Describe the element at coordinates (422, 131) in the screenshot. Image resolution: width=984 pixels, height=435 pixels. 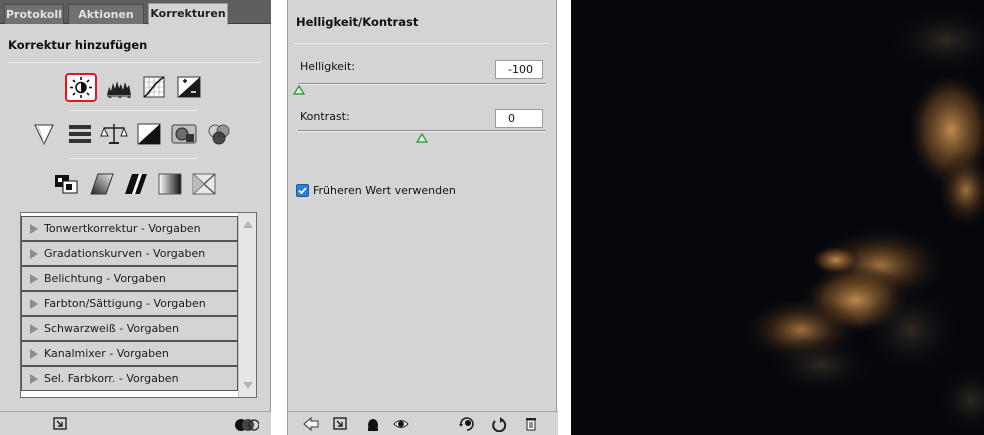
I see `contrast-slider` at that location.